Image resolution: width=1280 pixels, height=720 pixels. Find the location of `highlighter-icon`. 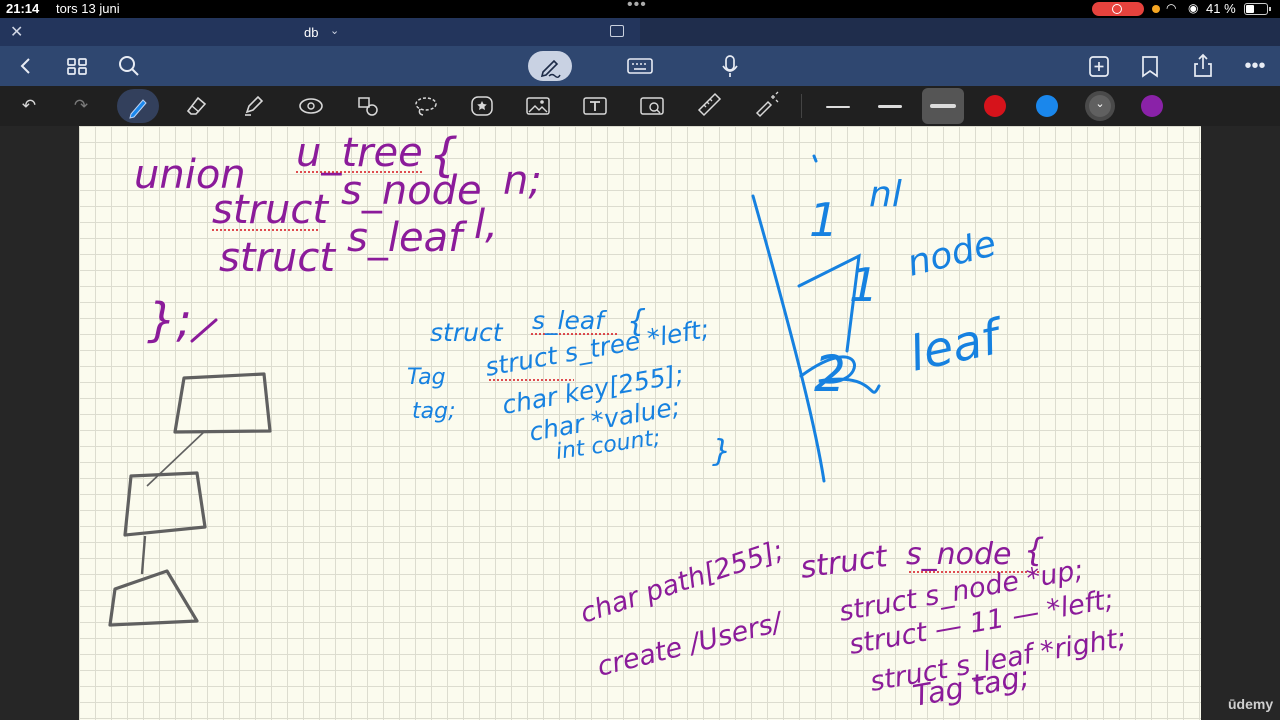

highlighter-icon is located at coordinates (253, 106).